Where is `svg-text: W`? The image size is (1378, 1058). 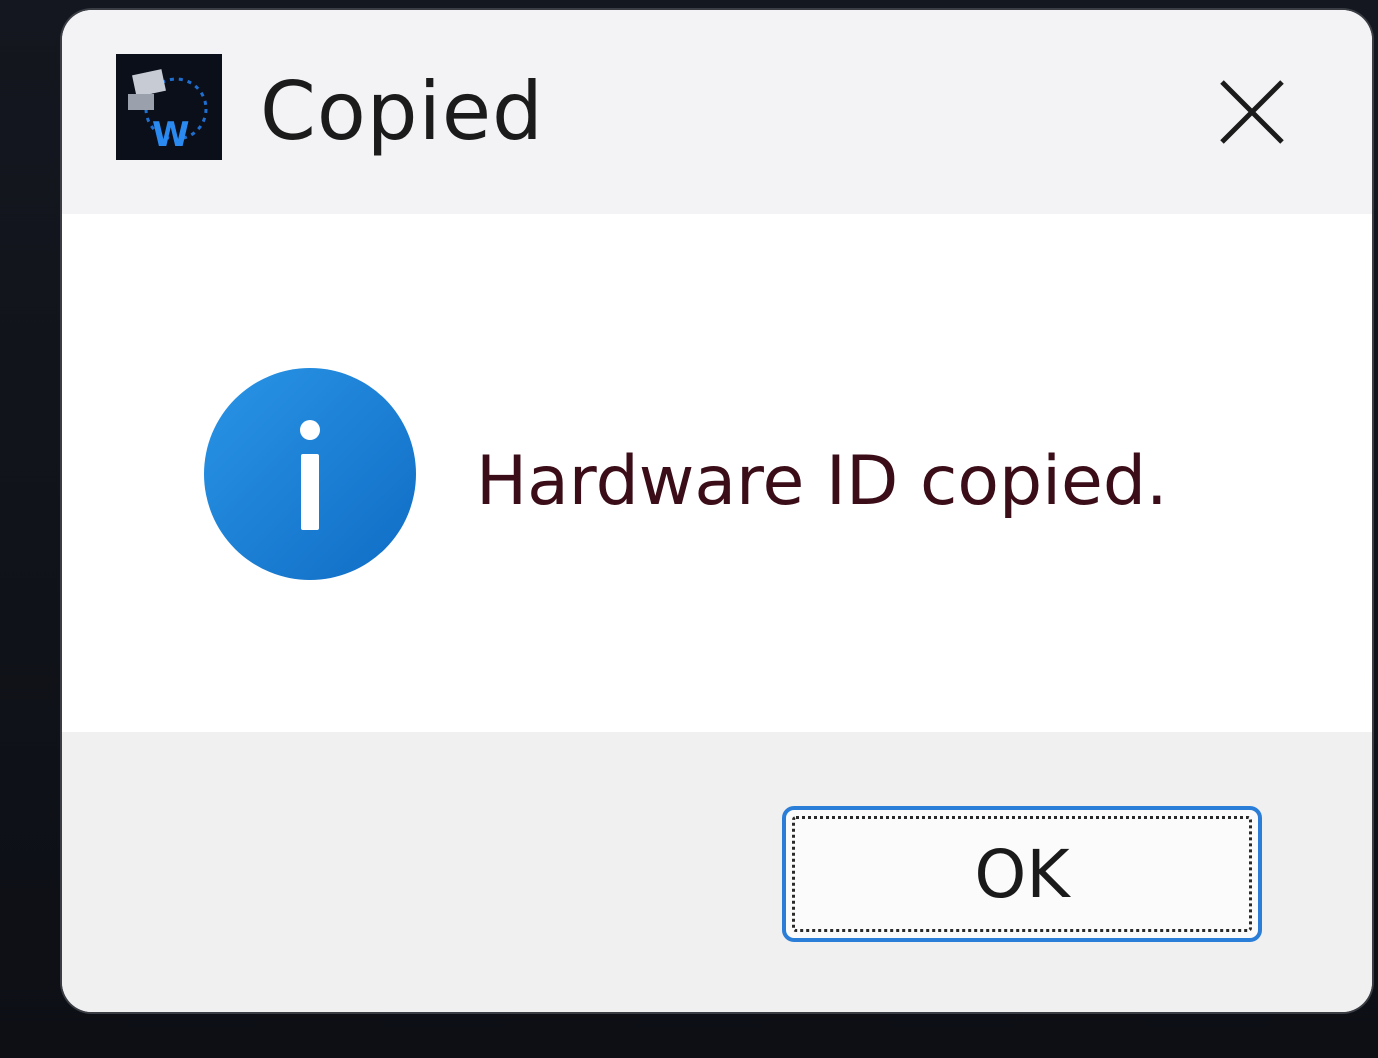
svg-text: W is located at coordinates (171, 135).